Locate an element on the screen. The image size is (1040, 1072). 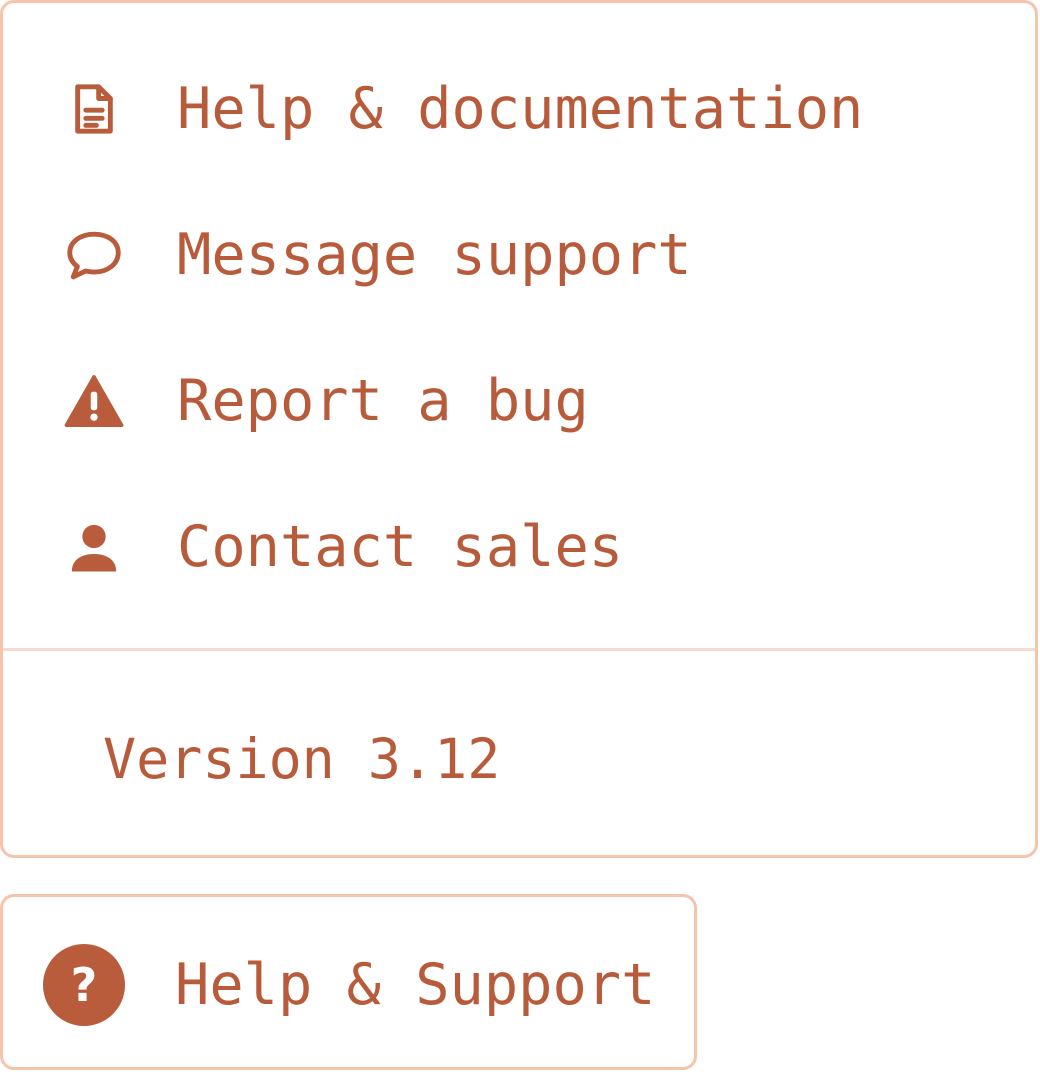
menu-item-report-bug: Report a bug is located at coordinates (519, 401).